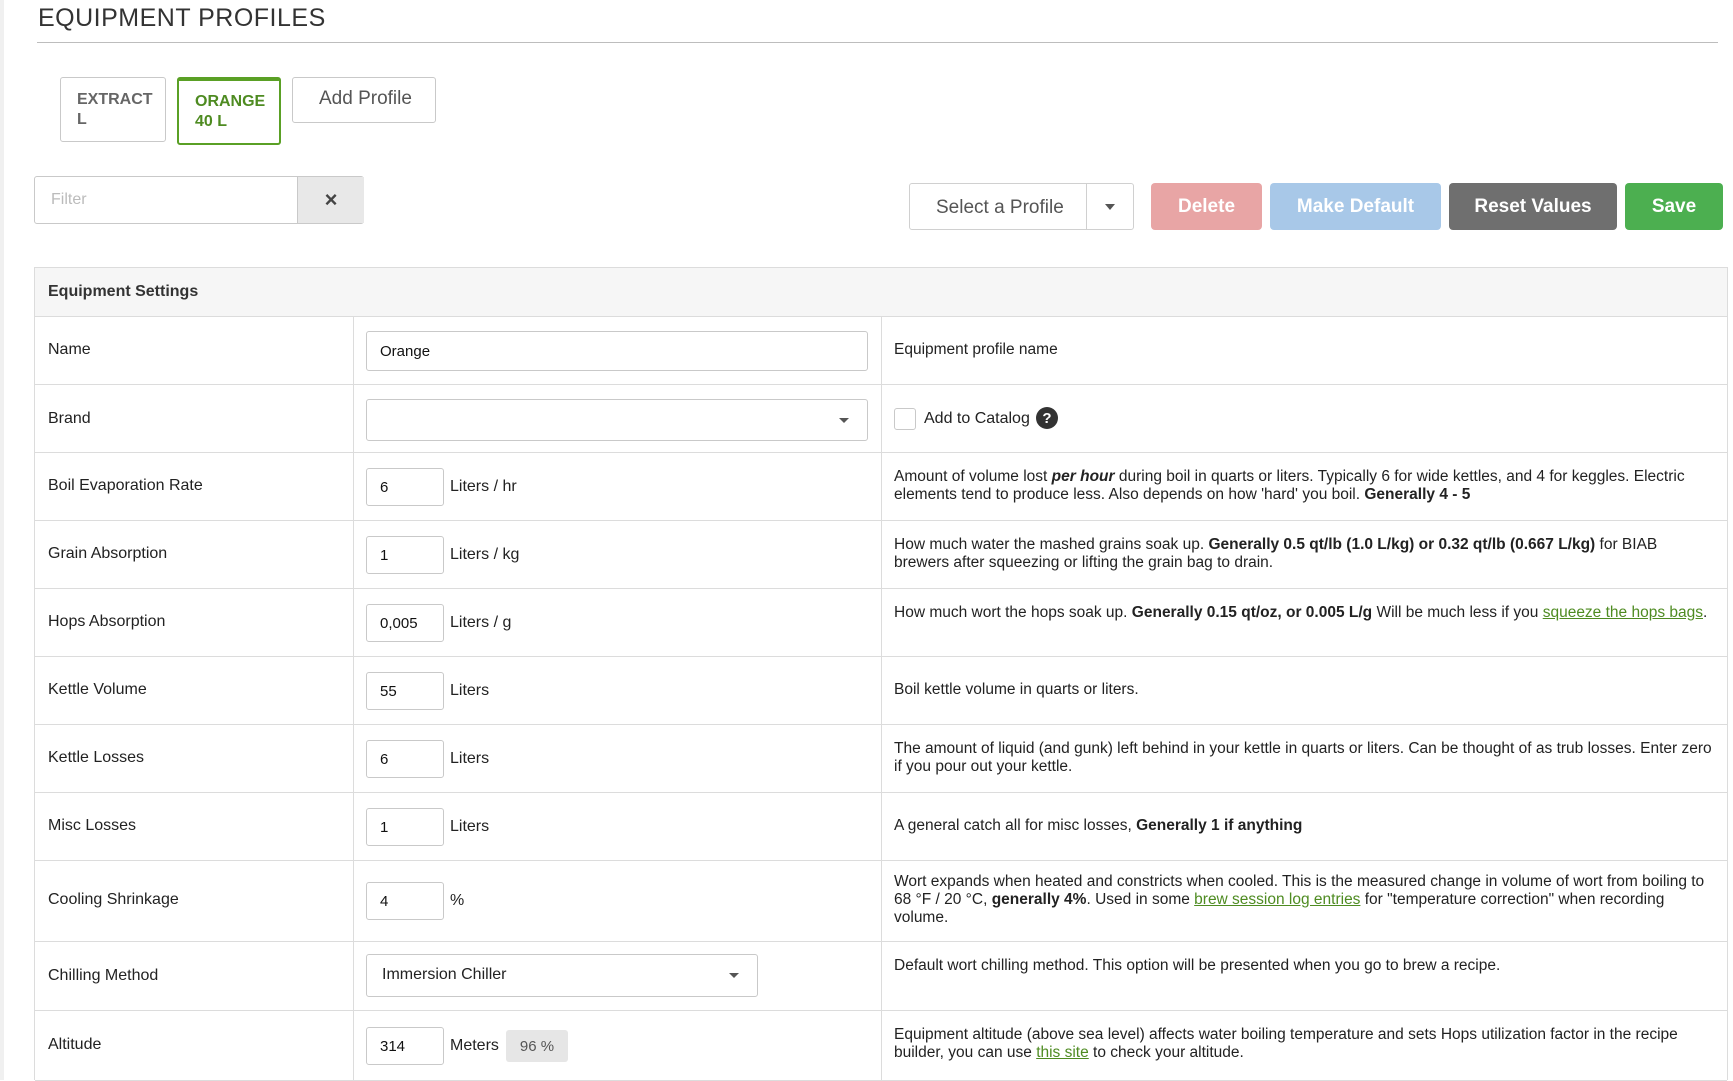 Image resolution: width=1733 pixels, height=1081 pixels. I want to click on row-label: Grain Absorption, so click(108, 553).